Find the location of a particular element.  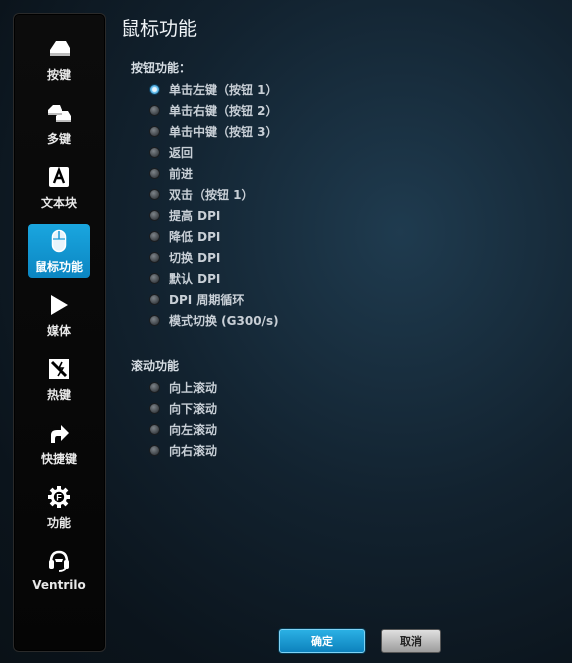

button-function-option: 前进 is located at coordinates (171, 173).